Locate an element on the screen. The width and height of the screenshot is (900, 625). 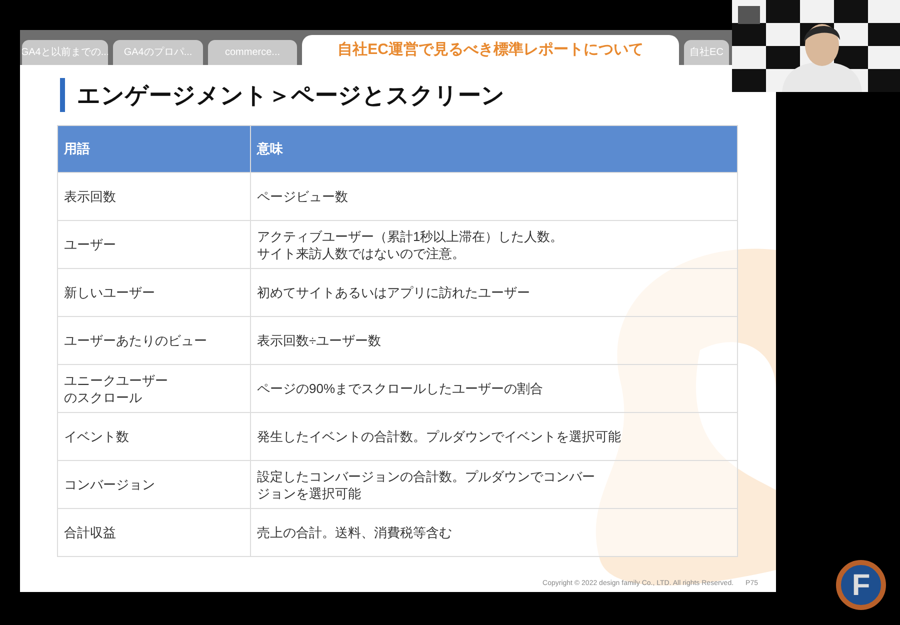
column-header: 意味 is located at coordinates (494, 149).